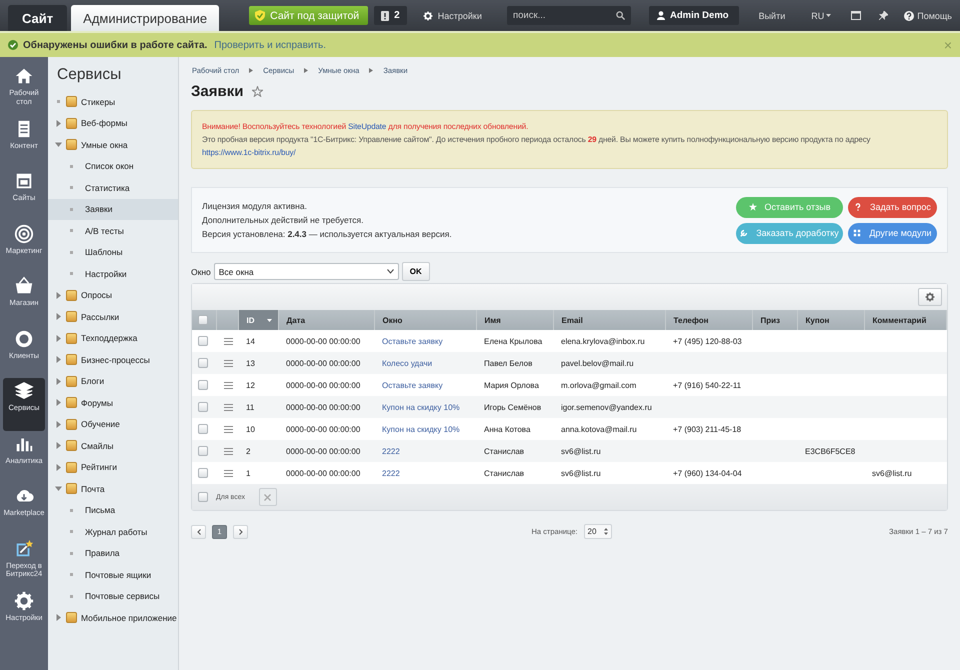 Image resolution: width=960 pixels, height=670 pixels. Describe the element at coordinates (113, 553) in the screenshot. I see `sidebar-item: Правила` at that location.